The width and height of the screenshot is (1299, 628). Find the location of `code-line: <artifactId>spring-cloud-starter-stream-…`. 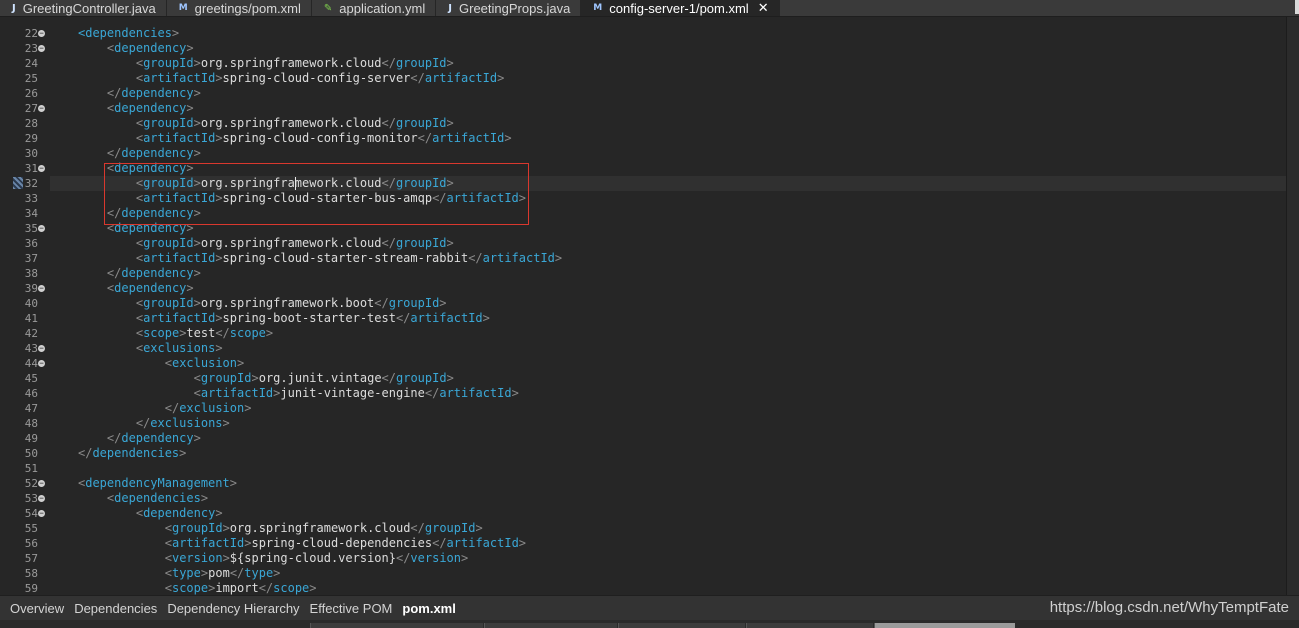

code-line: <artifactId>spring-cloud-starter-stream-… is located at coordinates (349, 258).